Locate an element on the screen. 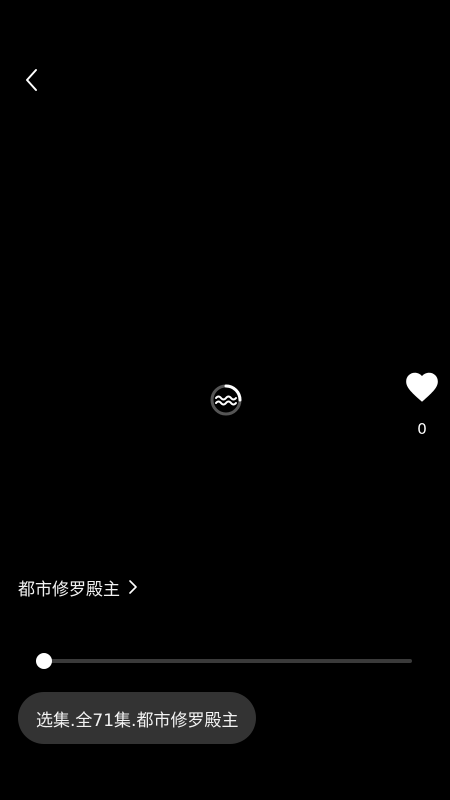  progress-thumb is located at coordinates (44, 661).